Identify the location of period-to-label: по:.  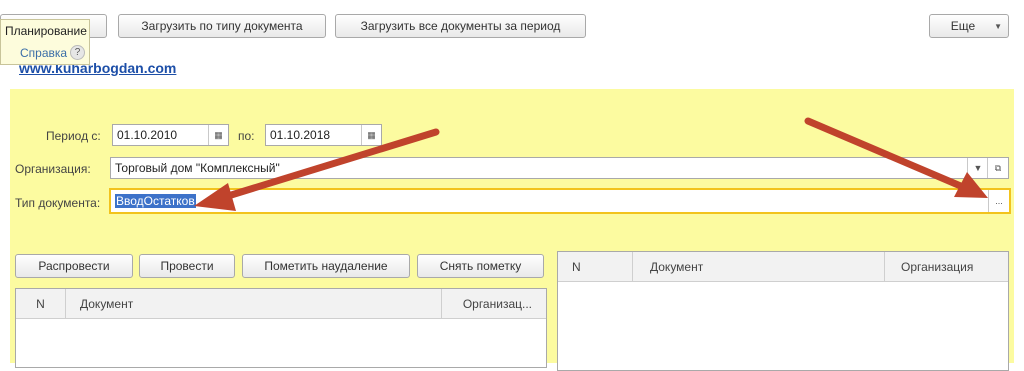
(246, 136).